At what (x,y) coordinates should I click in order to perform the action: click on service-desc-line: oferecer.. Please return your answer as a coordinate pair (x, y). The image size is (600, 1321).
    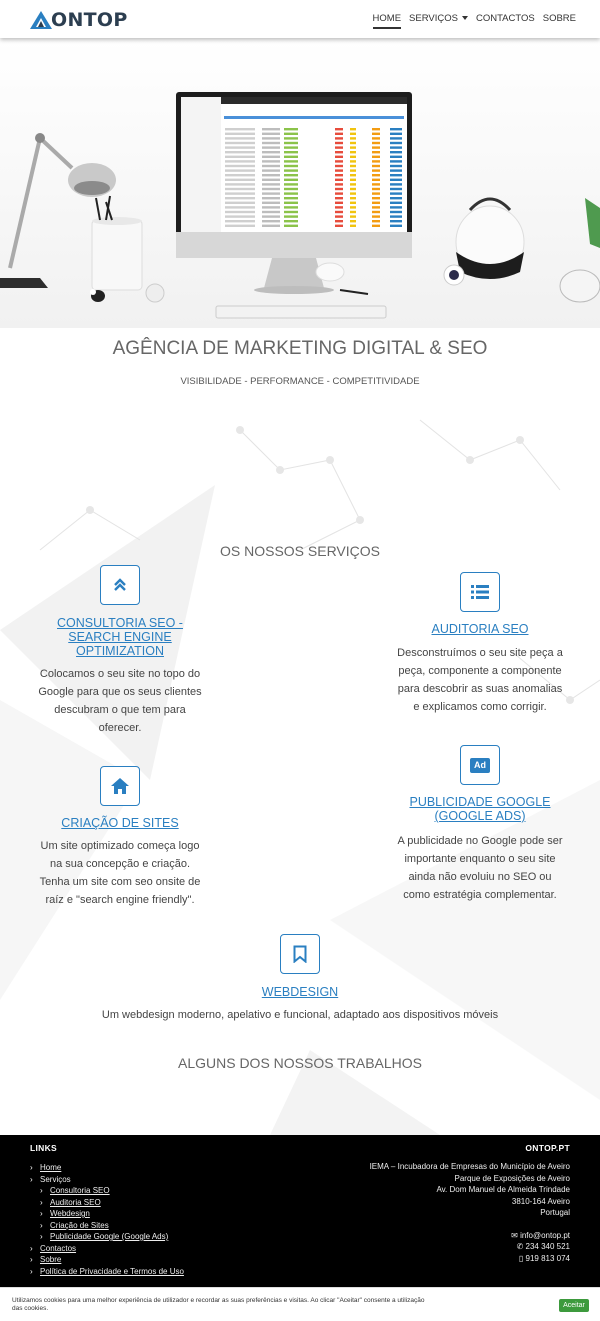
    Looking at the image, I should click on (120, 728).